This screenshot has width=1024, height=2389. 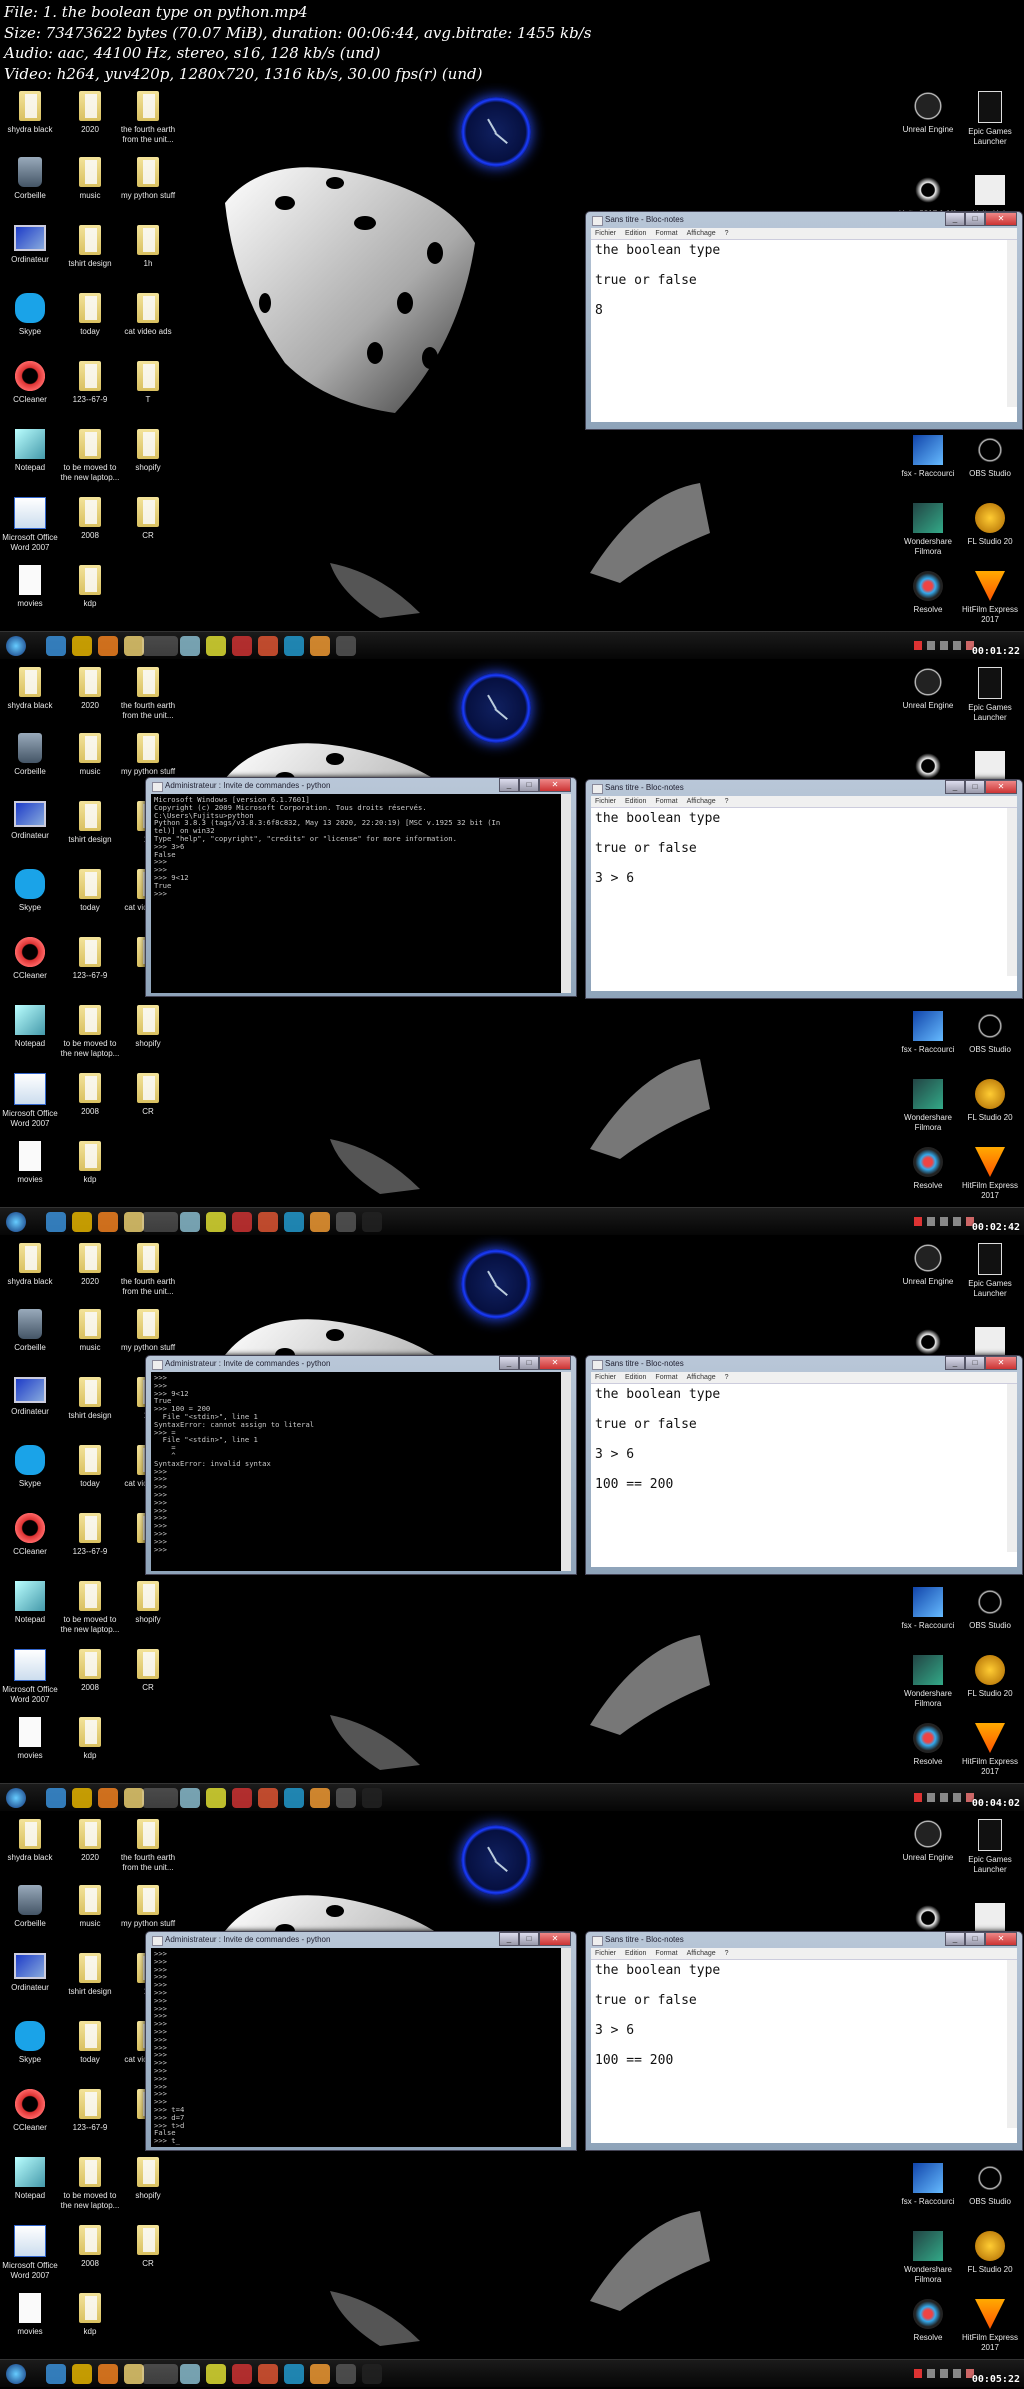 What do you see at coordinates (804, 899) in the screenshot?
I see `notepad-text-area: the boolean type true or false 3 > 6` at bounding box center [804, 899].